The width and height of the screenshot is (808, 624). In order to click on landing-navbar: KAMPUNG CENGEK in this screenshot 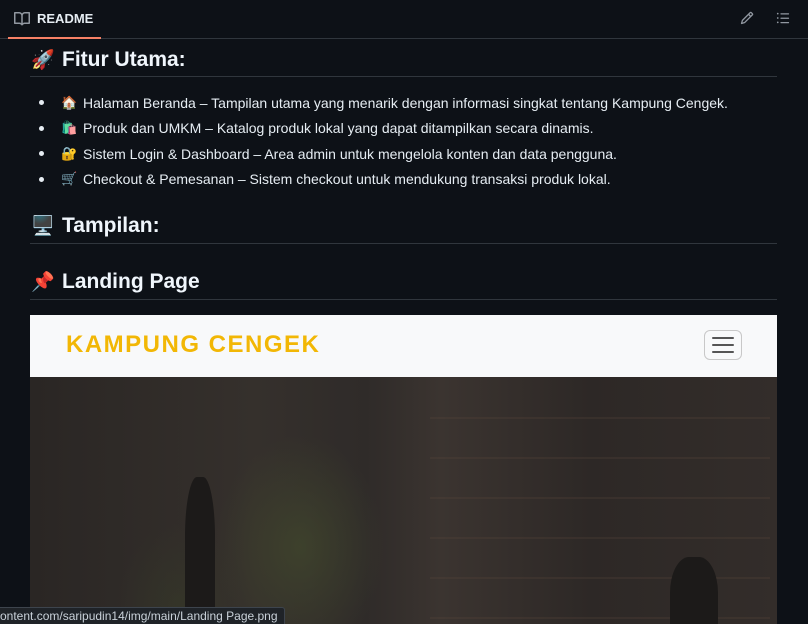, I will do `click(403, 346)`.